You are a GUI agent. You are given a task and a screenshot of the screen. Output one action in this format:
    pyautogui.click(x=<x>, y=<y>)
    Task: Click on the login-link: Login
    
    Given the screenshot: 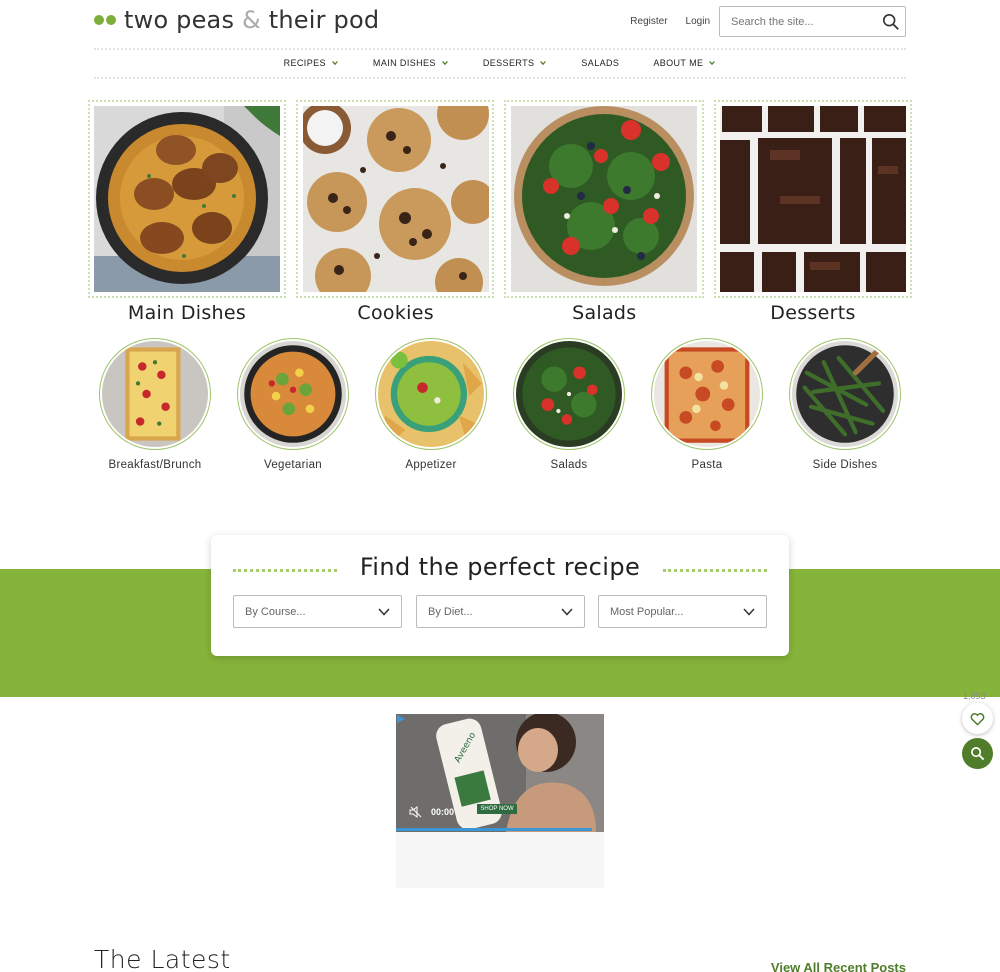 What is the action you would take?
    pyautogui.click(x=698, y=21)
    